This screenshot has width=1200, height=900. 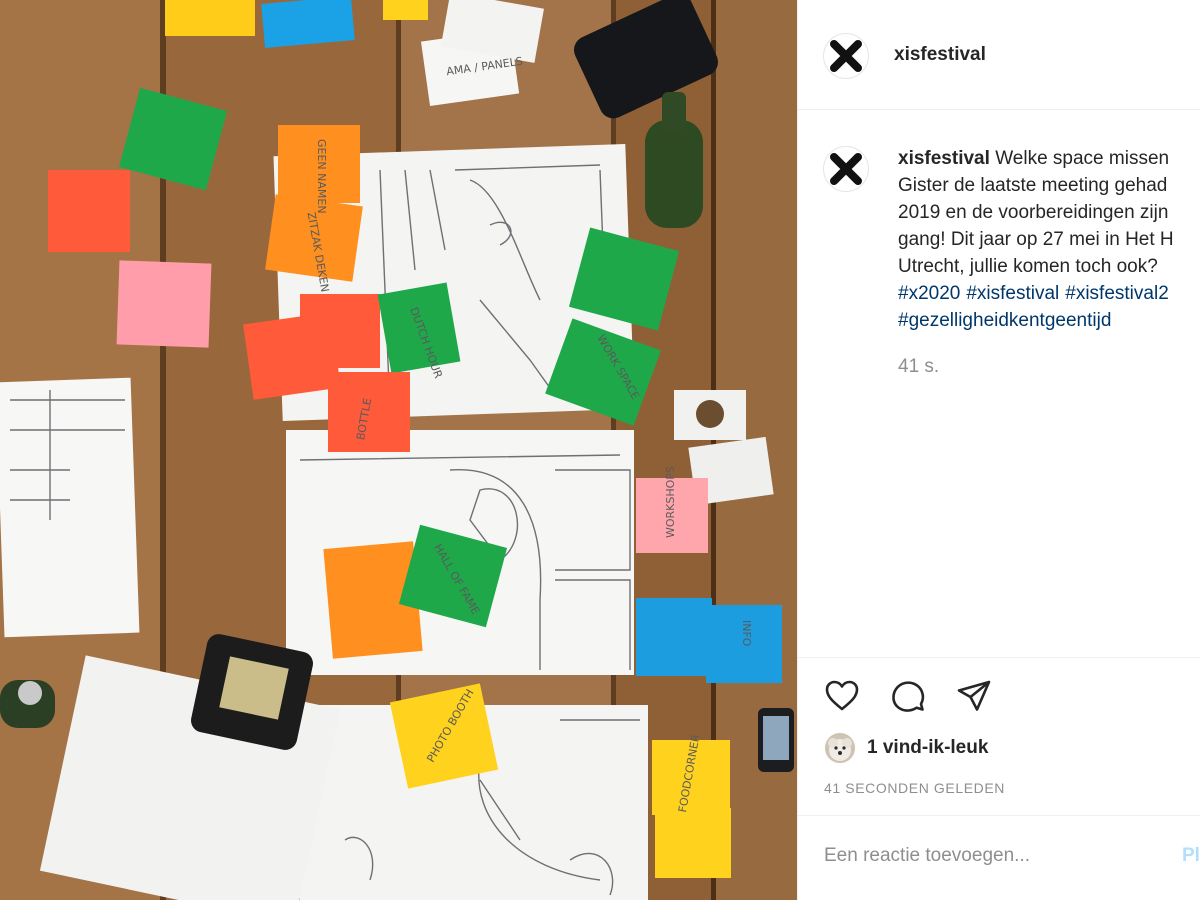 I want to click on hashtag-link: #gezelligheidkentgeentijd, so click(x=1004, y=320).